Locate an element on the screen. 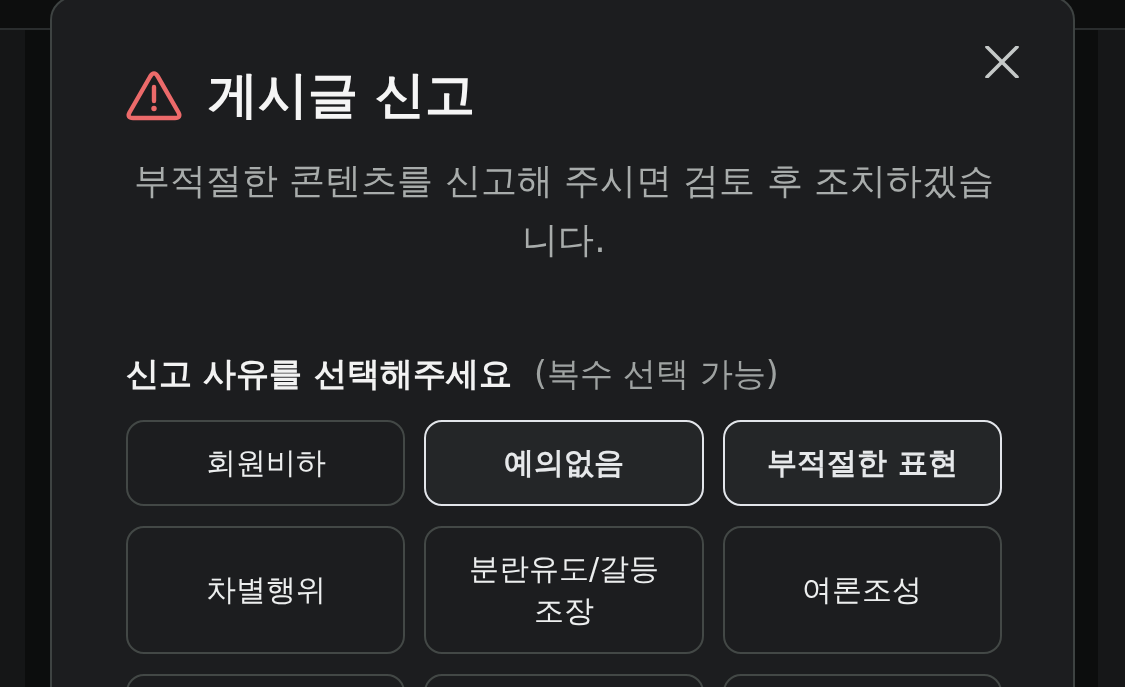 The height and width of the screenshot is (687, 1125). reason-option: 부적절한 표현 is located at coordinates (862, 463).